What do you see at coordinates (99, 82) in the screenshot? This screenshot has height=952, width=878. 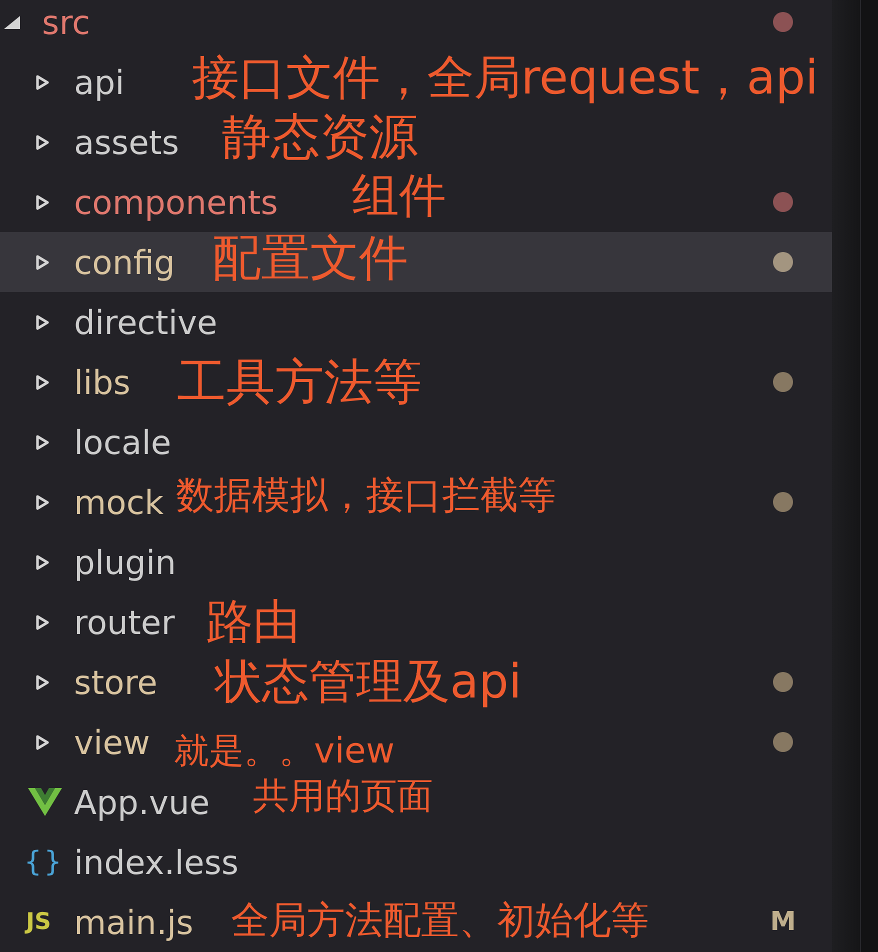 I see `folder-item: api` at bounding box center [99, 82].